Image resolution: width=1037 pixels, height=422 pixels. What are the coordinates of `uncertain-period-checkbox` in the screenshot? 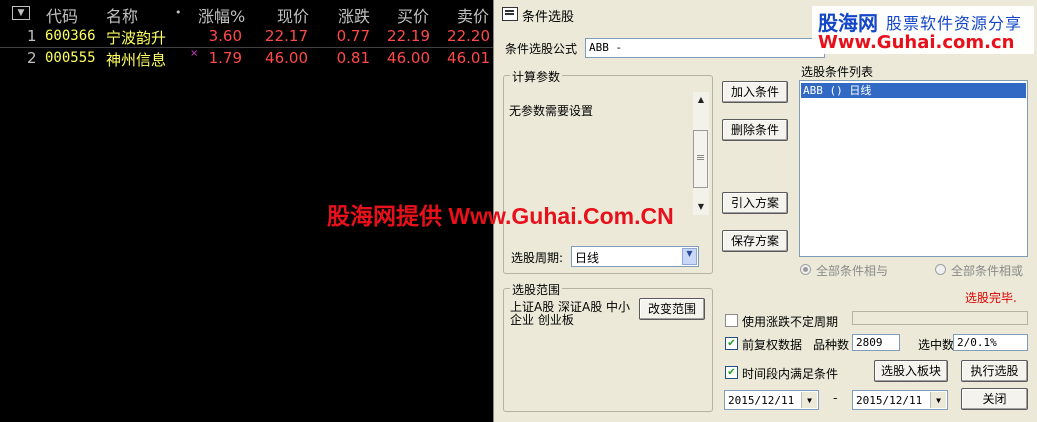 It's located at (731, 320).